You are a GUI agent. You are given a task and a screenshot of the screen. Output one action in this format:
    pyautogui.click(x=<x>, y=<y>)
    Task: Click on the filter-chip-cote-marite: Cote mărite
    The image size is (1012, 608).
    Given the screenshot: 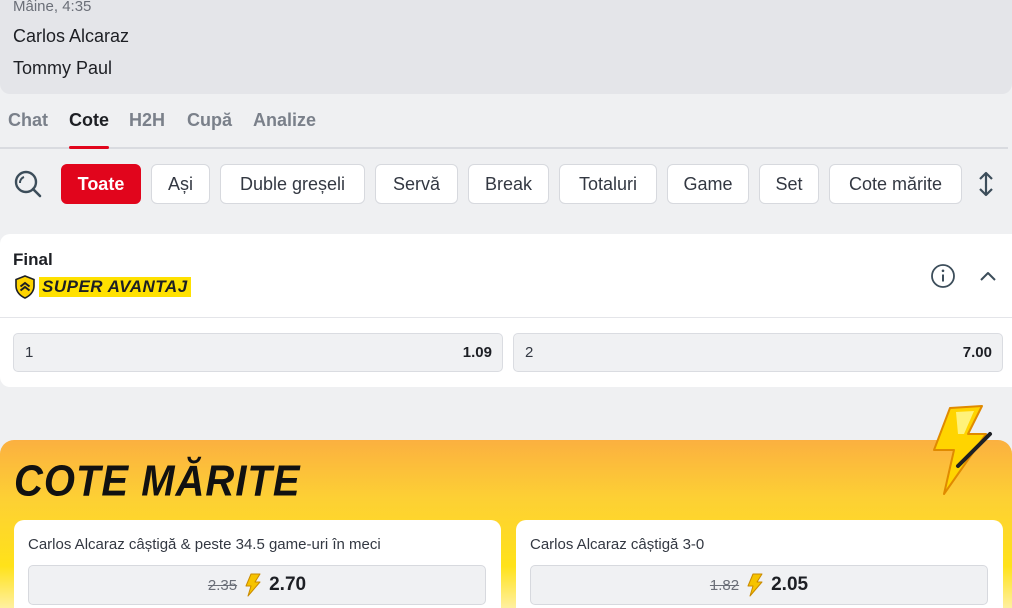 What is the action you would take?
    pyautogui.click(x=895, y=184)
    